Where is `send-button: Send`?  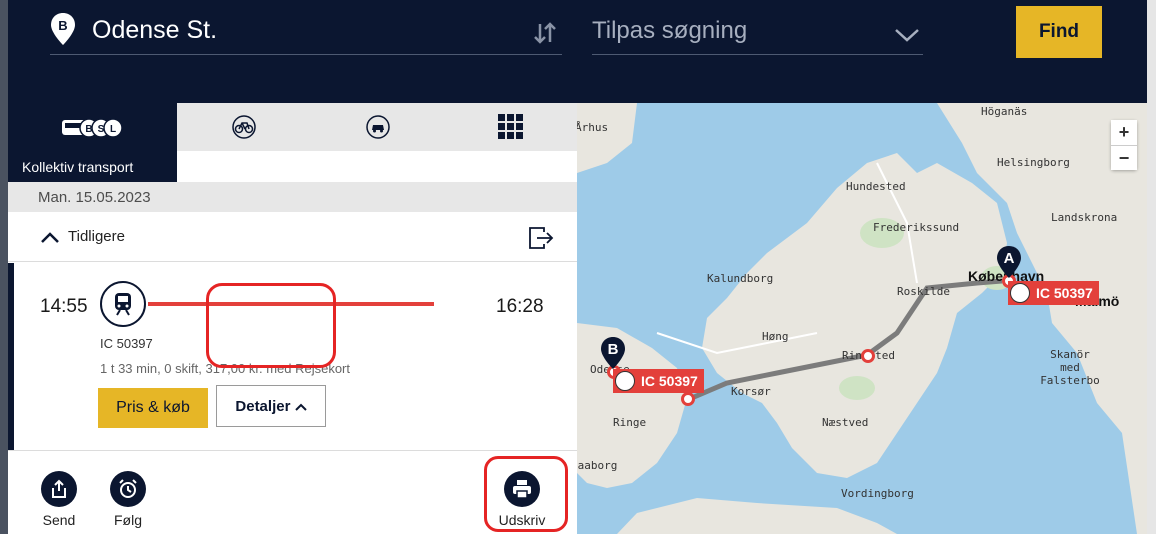 send-button: Send is located at coordinates (59, 499).